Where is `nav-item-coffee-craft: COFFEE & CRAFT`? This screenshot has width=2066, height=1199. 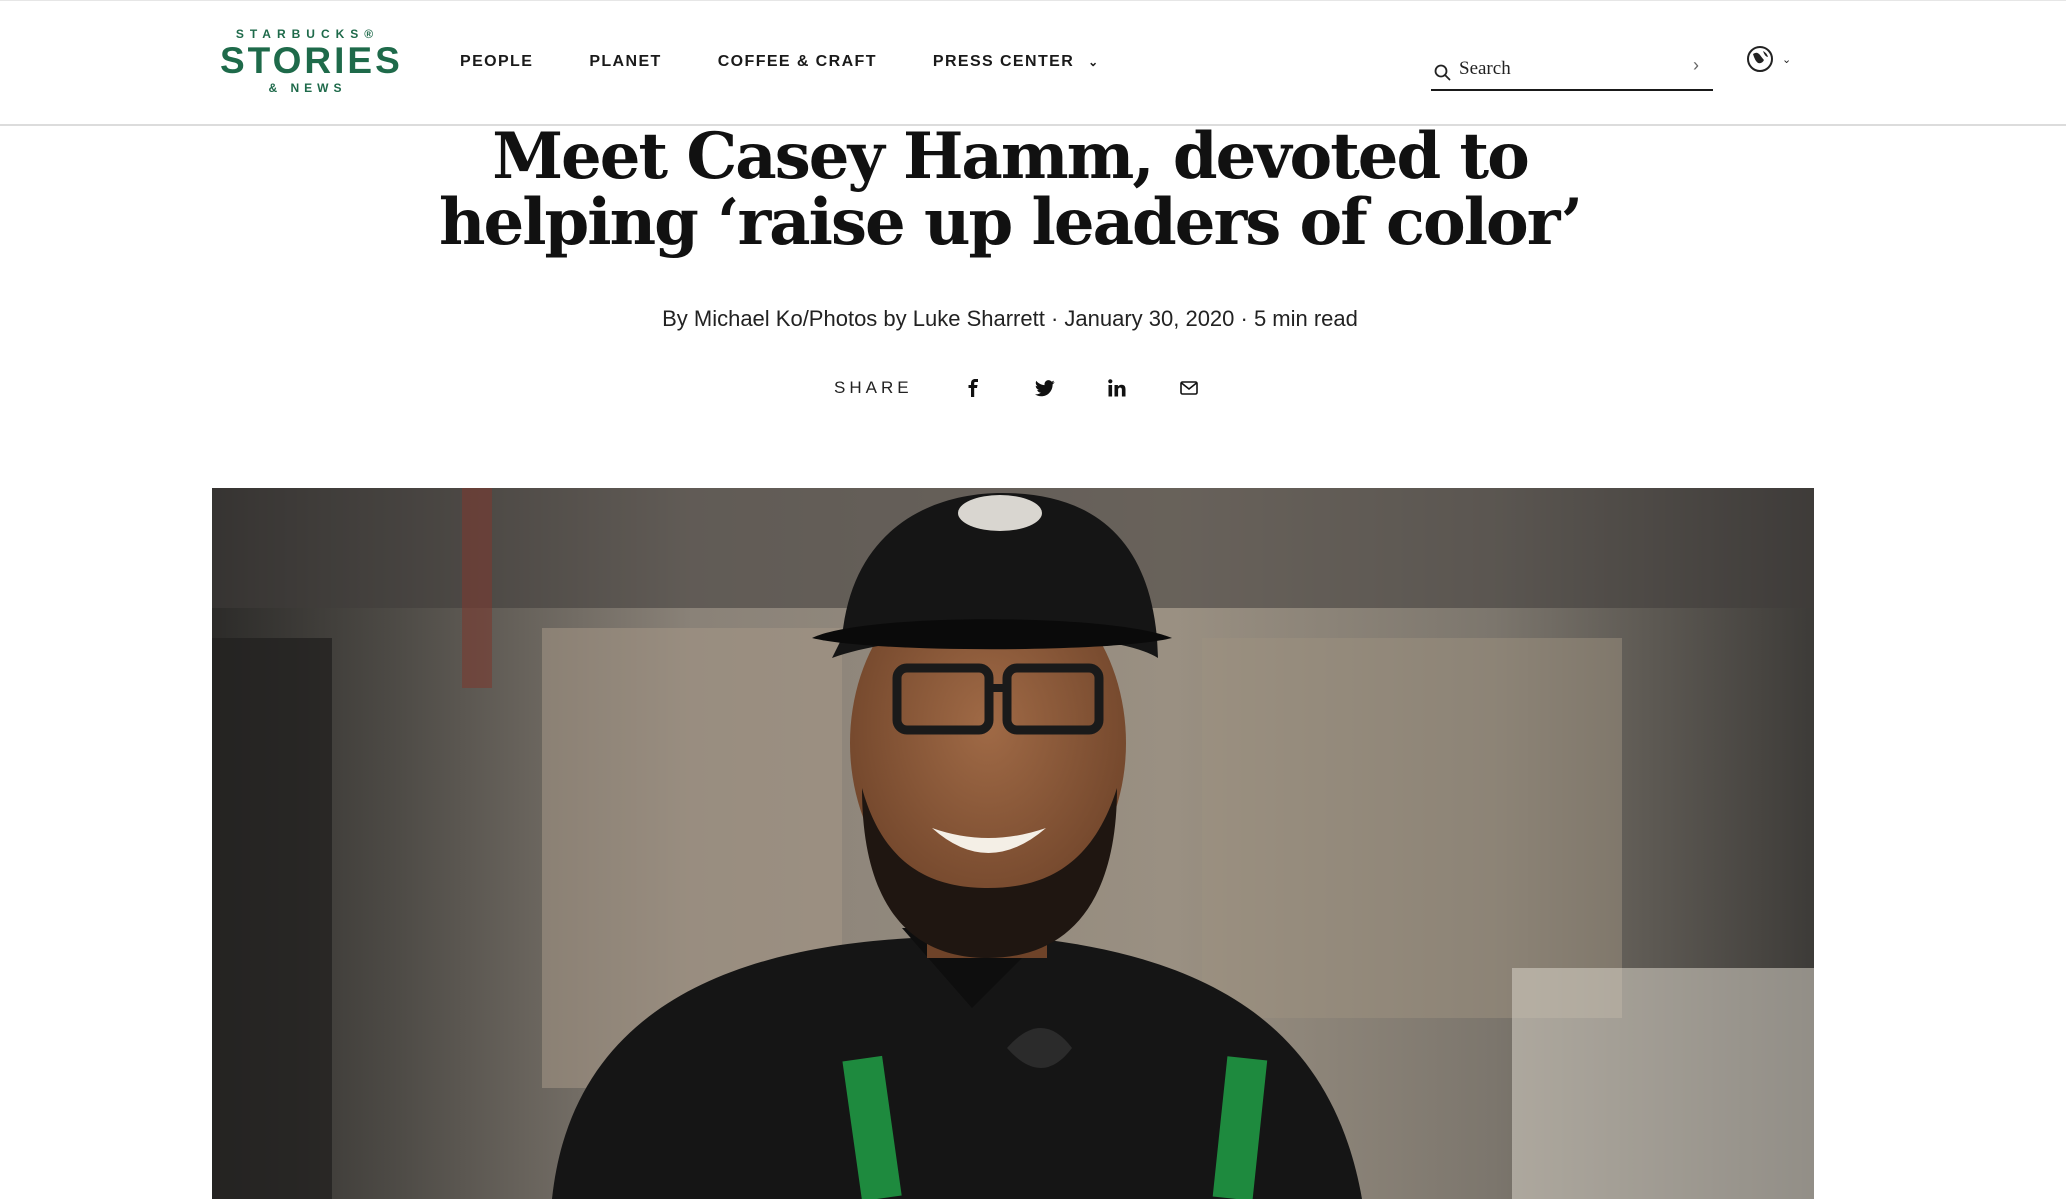 nav-item-coffee-craft: COFFEE & CRAFT is located at coordinates (797, 62).